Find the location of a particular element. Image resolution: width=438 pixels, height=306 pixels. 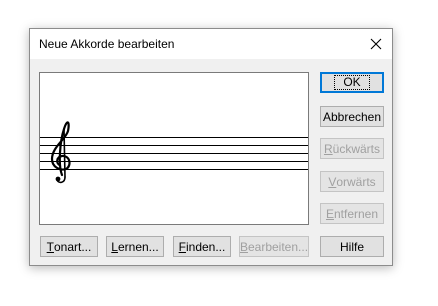

help-button-label: Hilfe is located at coordinates (351, 246).